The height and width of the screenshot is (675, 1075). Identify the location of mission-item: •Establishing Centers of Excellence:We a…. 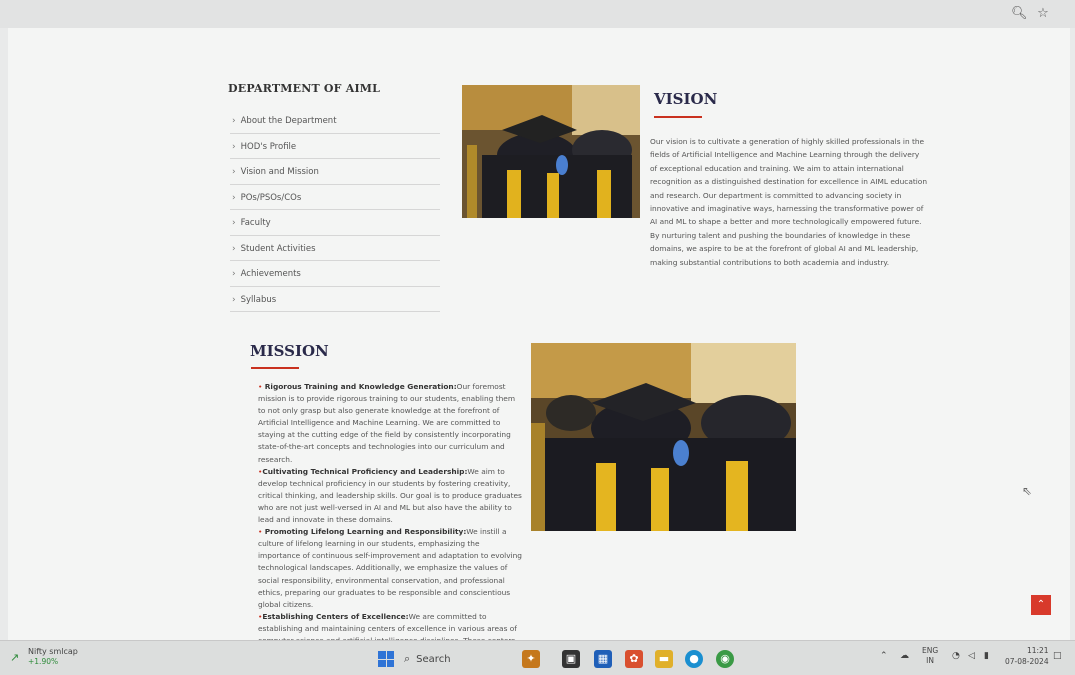
(390, 625).